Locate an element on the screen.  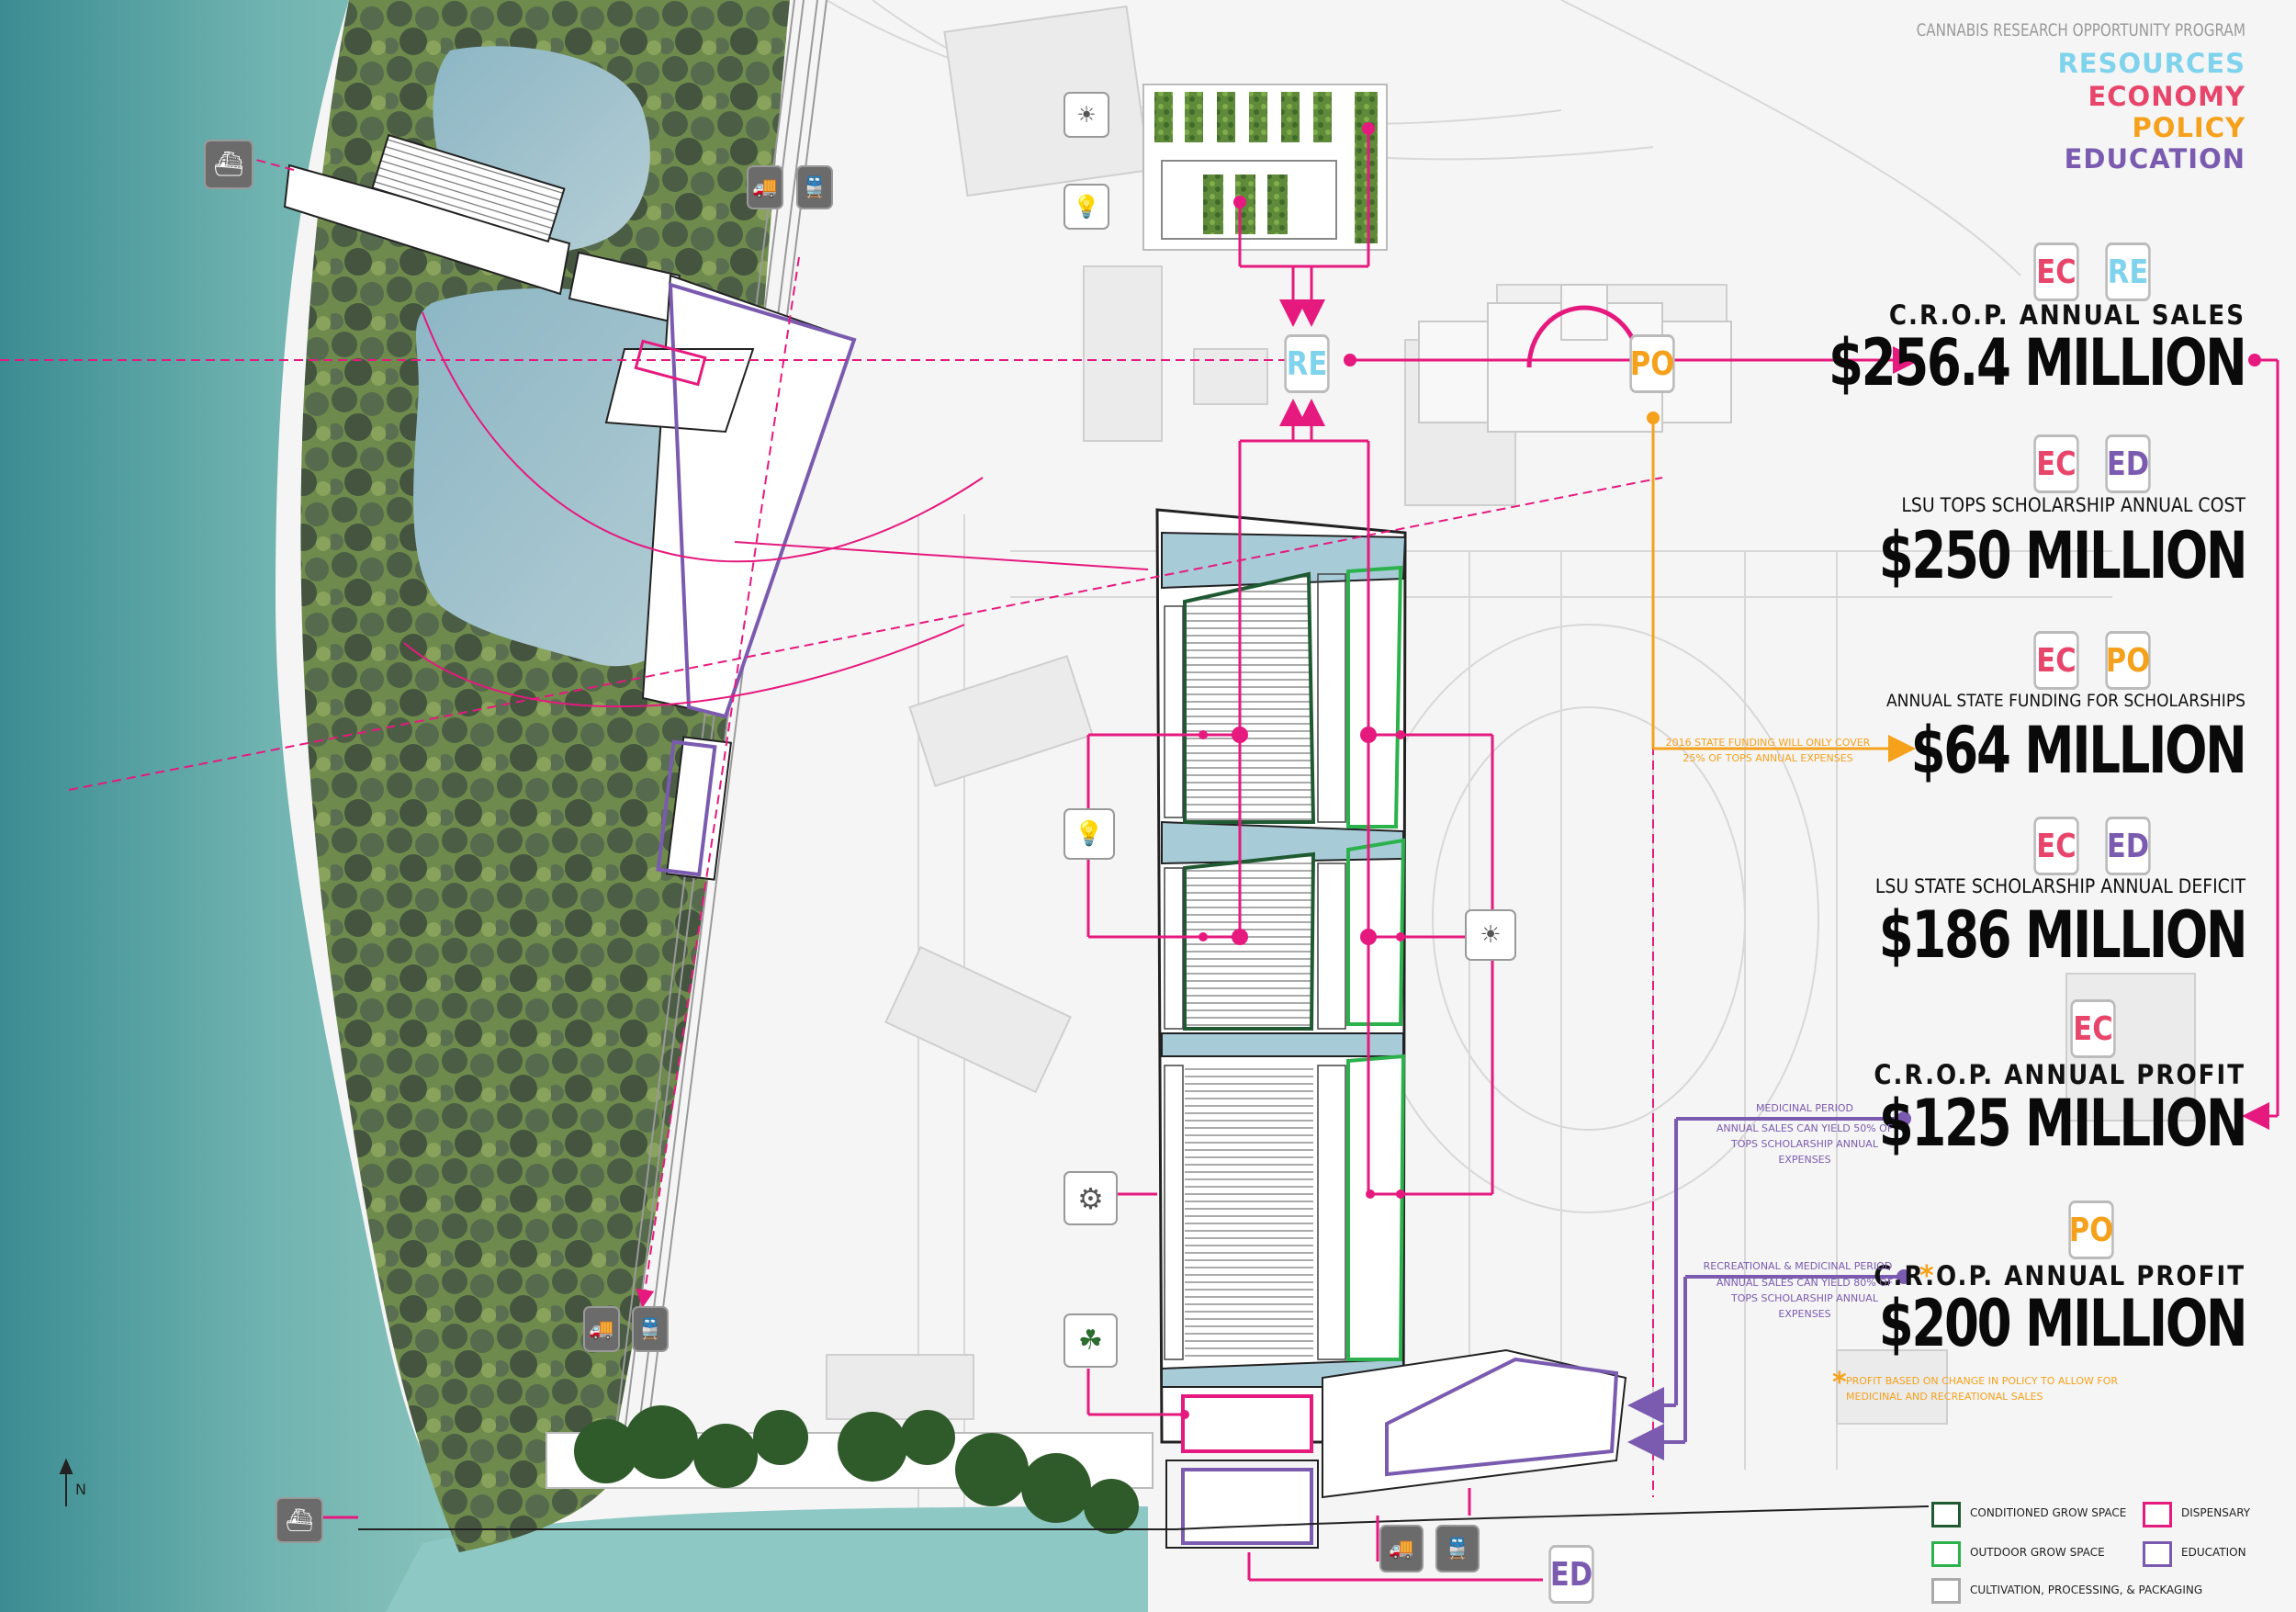
resources-heading: RESOURCES is located at coordinates (2151, 63).